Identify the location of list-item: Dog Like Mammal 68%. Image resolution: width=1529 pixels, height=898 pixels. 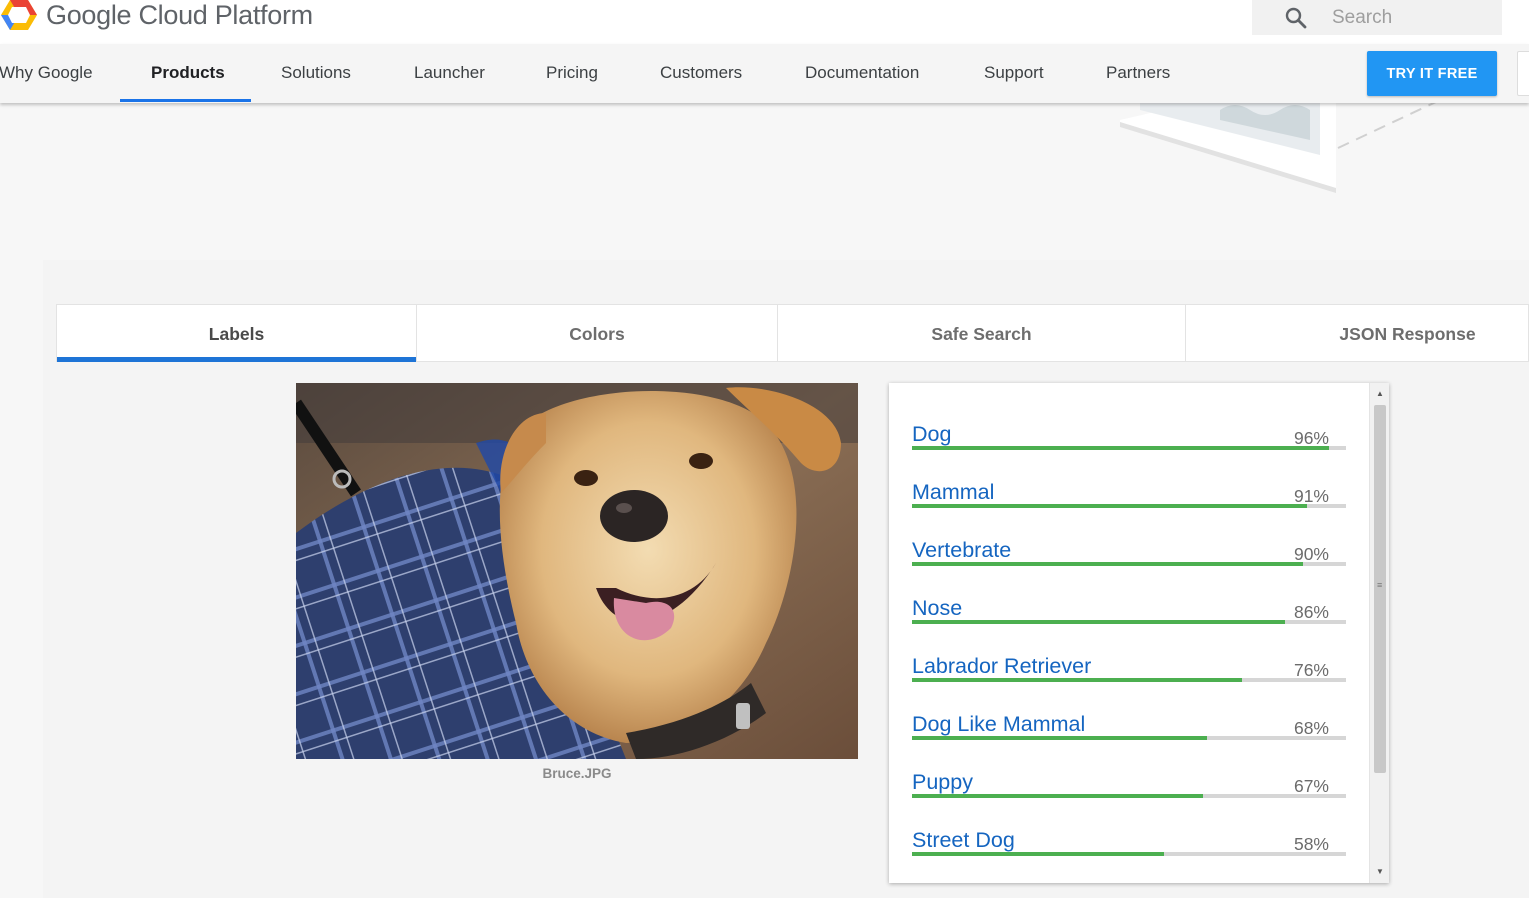
(1129, 722).